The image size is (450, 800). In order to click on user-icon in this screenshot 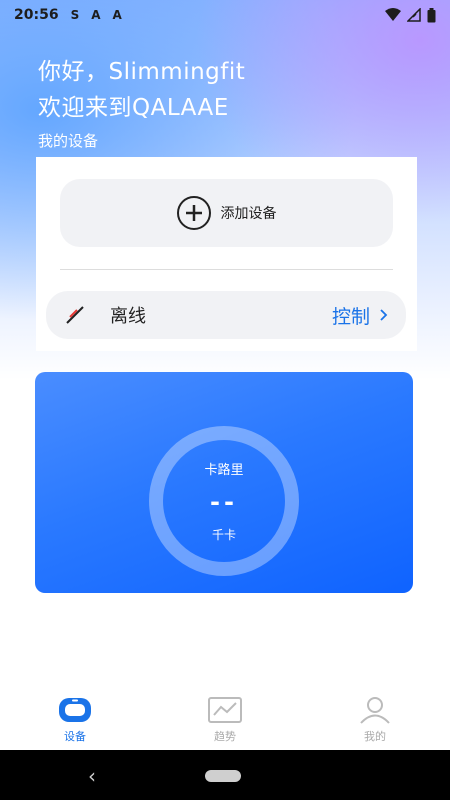, I will do `click(375, 710)`.